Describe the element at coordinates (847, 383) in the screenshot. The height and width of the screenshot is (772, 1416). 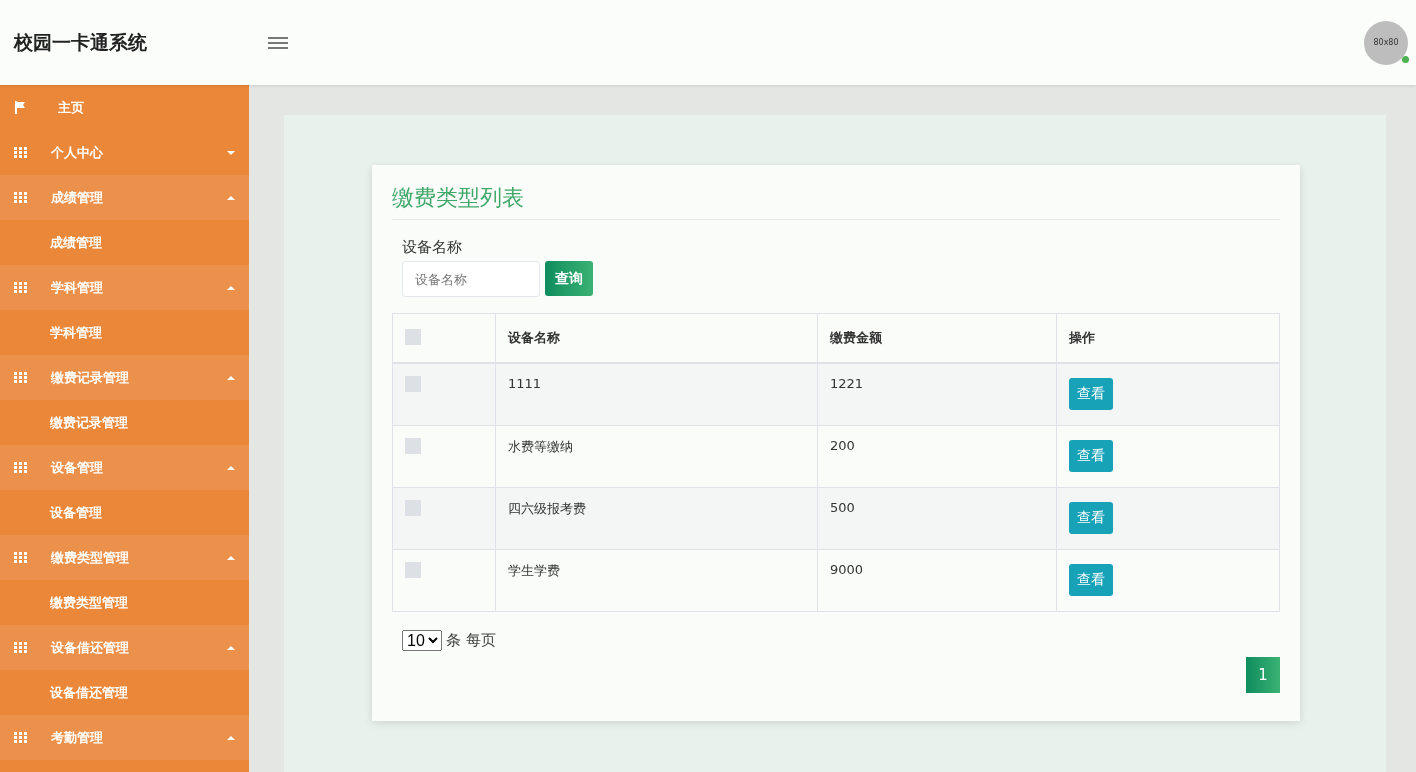
I see `table-cell: 1221` at that location.